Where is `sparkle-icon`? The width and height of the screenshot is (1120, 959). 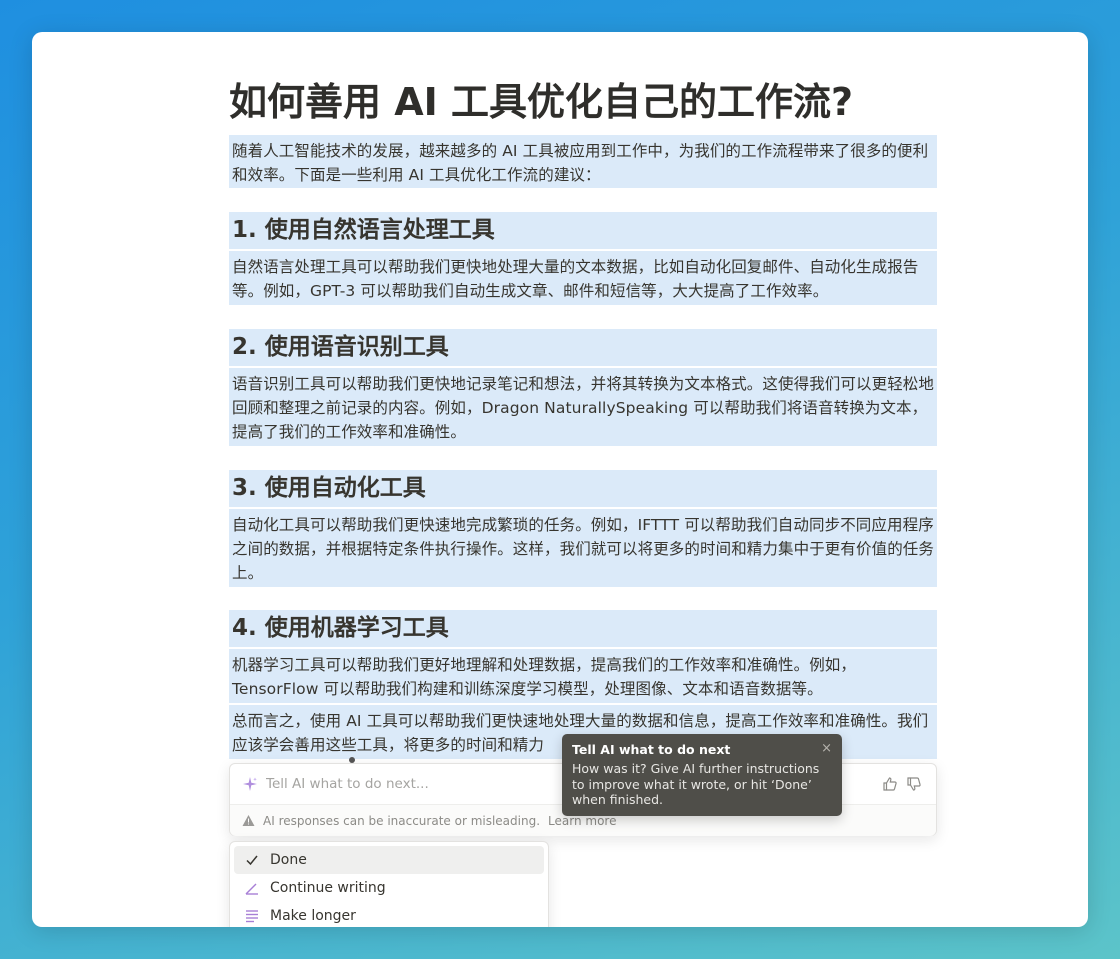
sparkle-icon is located at coordinates (250, 784).